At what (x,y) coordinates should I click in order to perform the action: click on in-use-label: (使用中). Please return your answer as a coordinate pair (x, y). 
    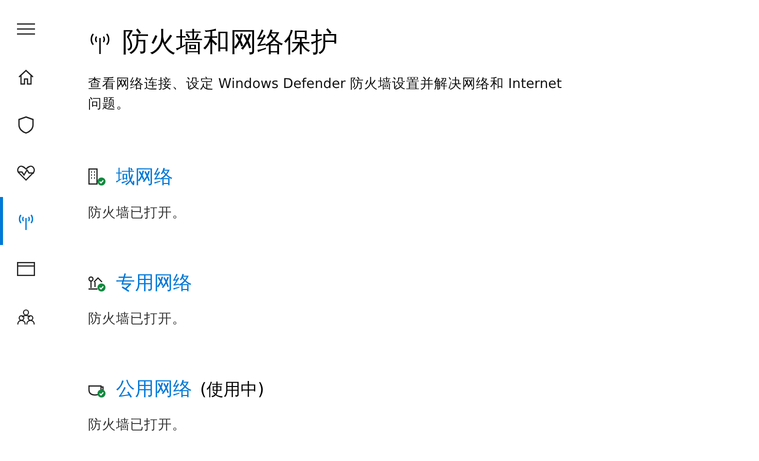
    Looking at the image, I should click on (232, 389).